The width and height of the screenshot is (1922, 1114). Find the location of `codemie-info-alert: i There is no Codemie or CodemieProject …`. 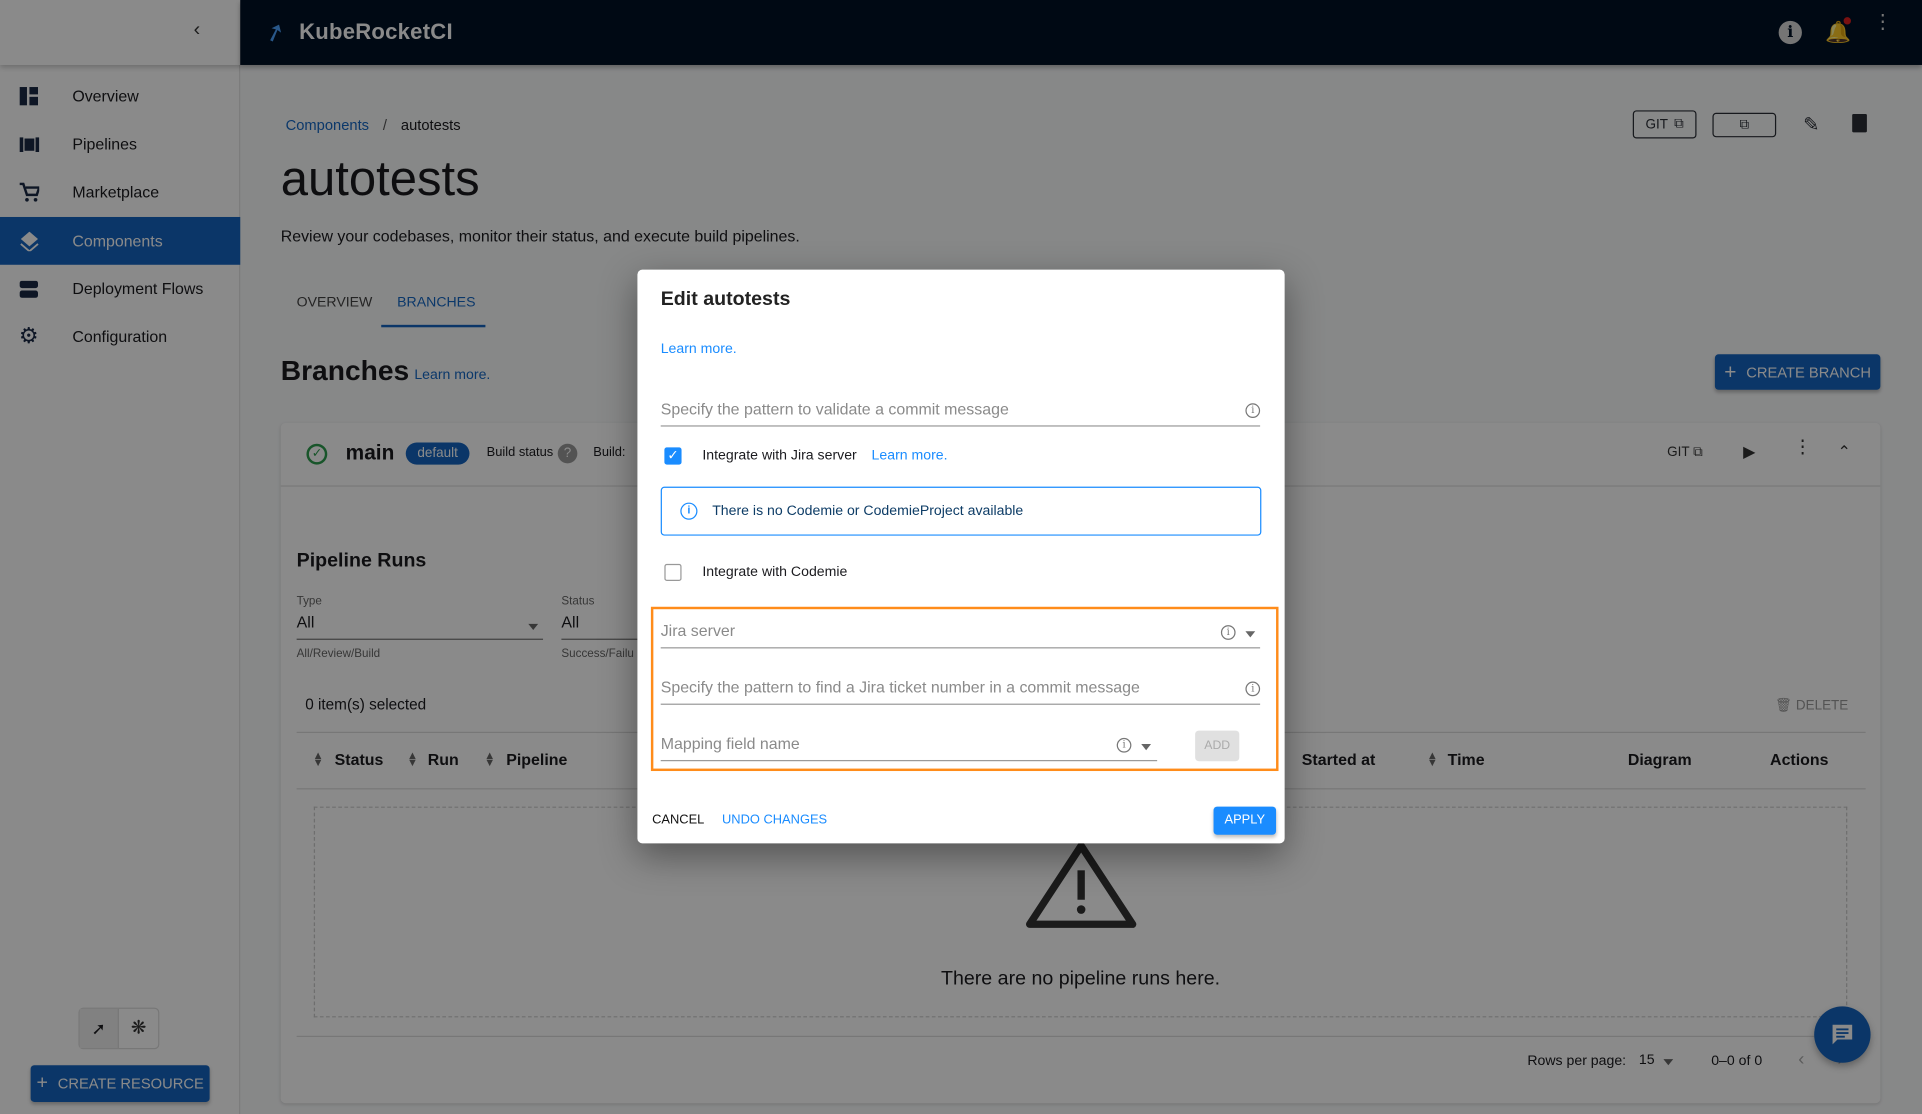

codemie-info-alert: i There is no Codemie or CodemieProject … is located at coordinates (961, 511).